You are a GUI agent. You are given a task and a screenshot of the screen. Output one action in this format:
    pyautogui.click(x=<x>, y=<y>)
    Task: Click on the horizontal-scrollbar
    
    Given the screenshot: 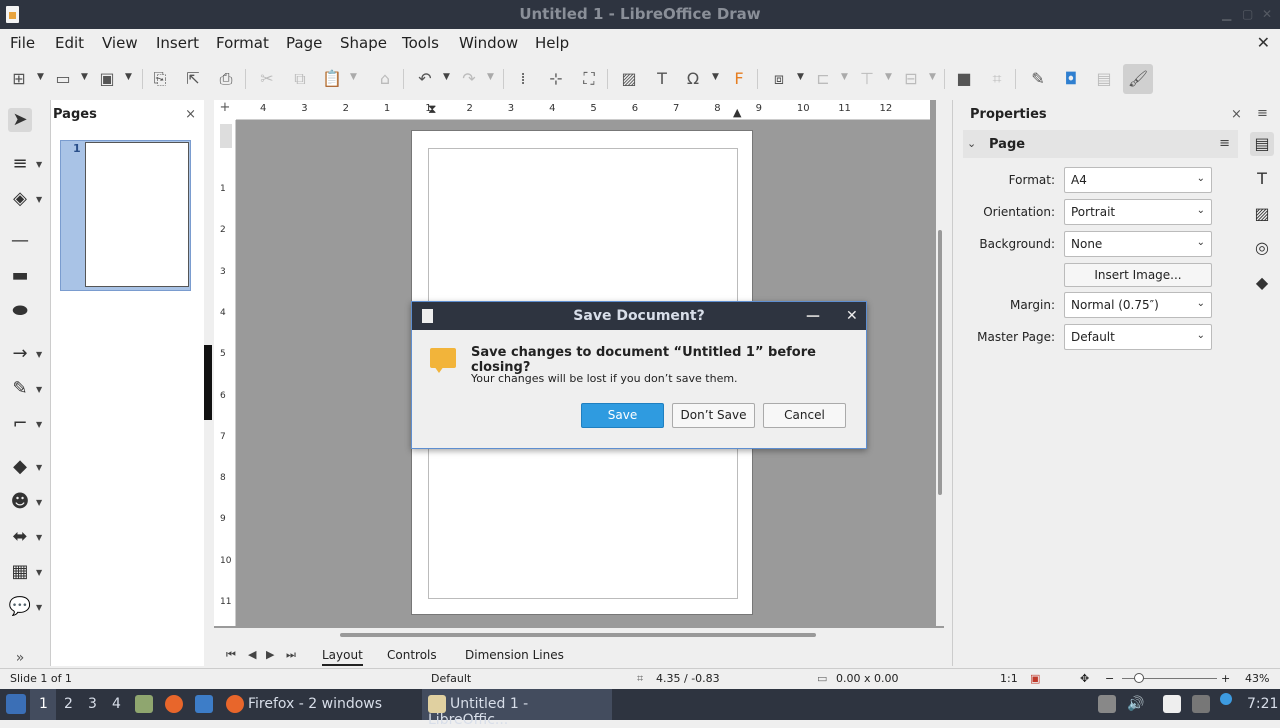 What is the action you would take?
    pyautogui.click(x=575, y=634)
    